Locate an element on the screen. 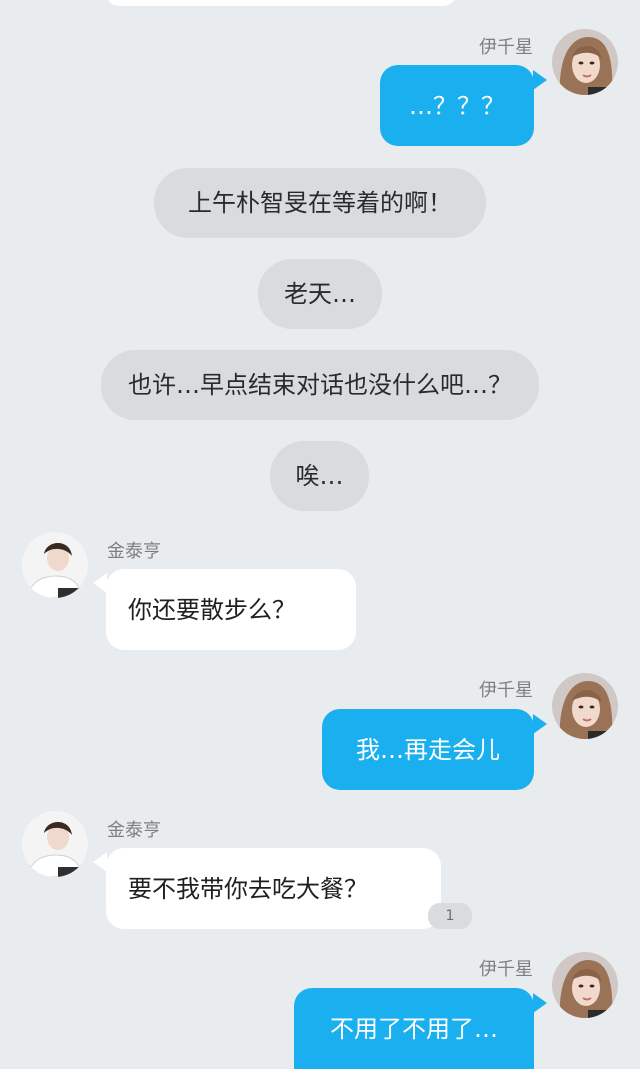  unread-count-badge: 1 is located at coordinates (450, 916).